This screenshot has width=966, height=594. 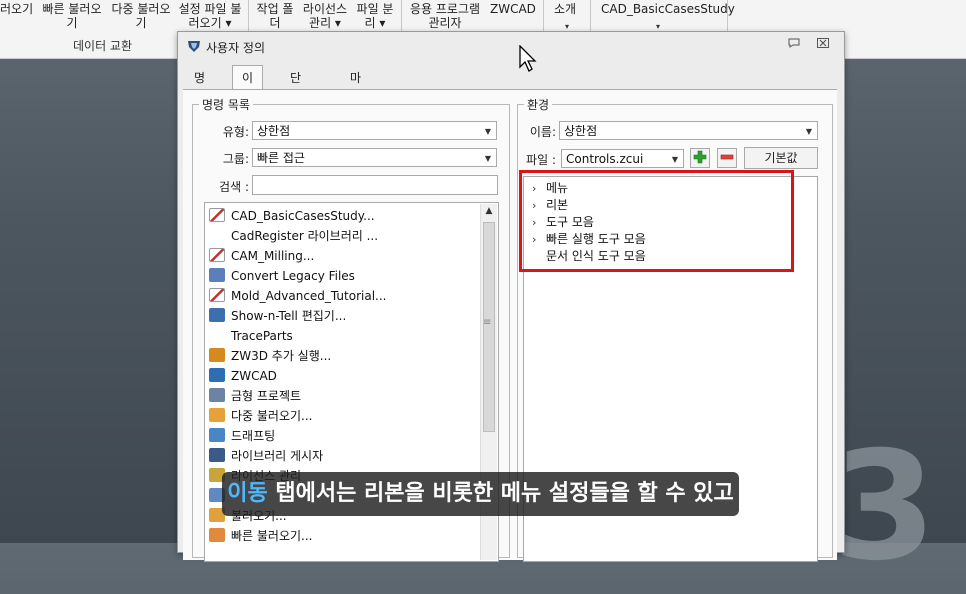 What do you see at coordinates (528, 58) in the screenshot?
I see `mouse-cursor-icon` at bounding box center [528, 58].